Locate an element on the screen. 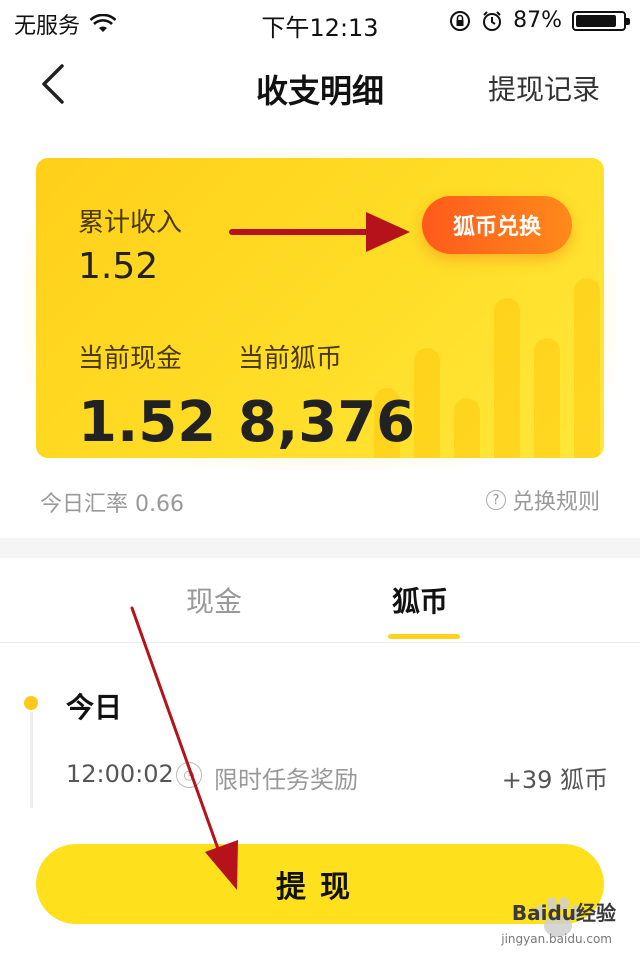 The width and height of the screenshot is (640, 960). day-label: 今日 is located at coordinates (94, 707).